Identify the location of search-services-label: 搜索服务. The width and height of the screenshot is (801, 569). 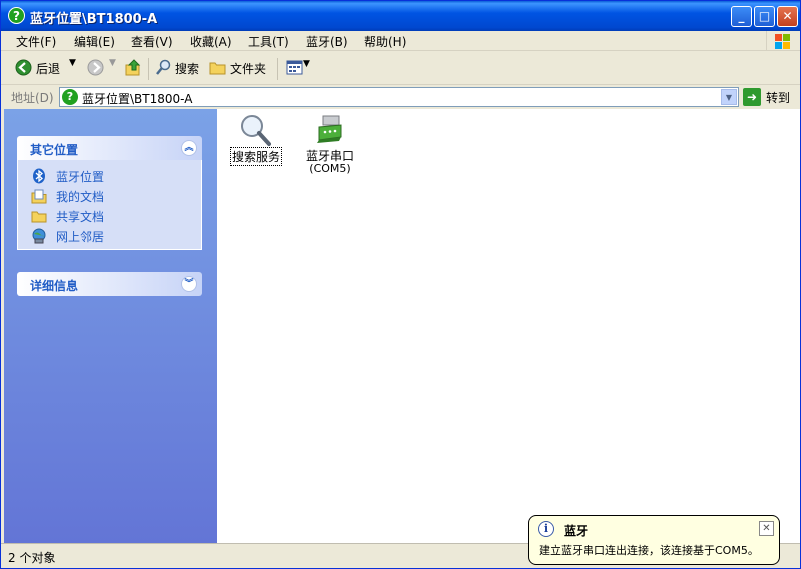
(255, 156).